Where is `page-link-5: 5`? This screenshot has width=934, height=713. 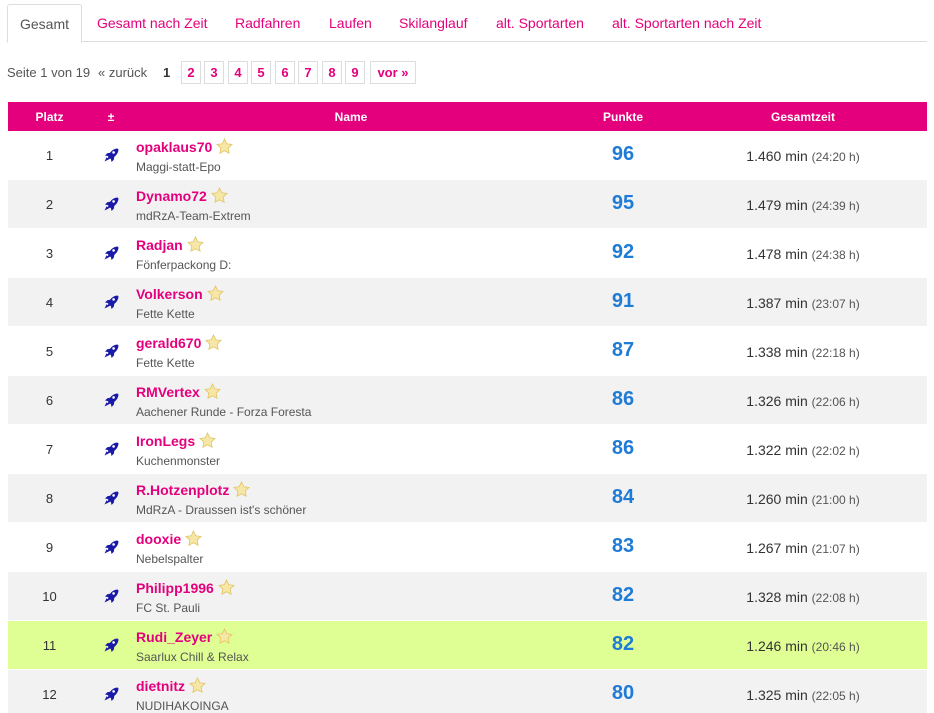
page-link-5: 5 is located at coordinates (261, 72).